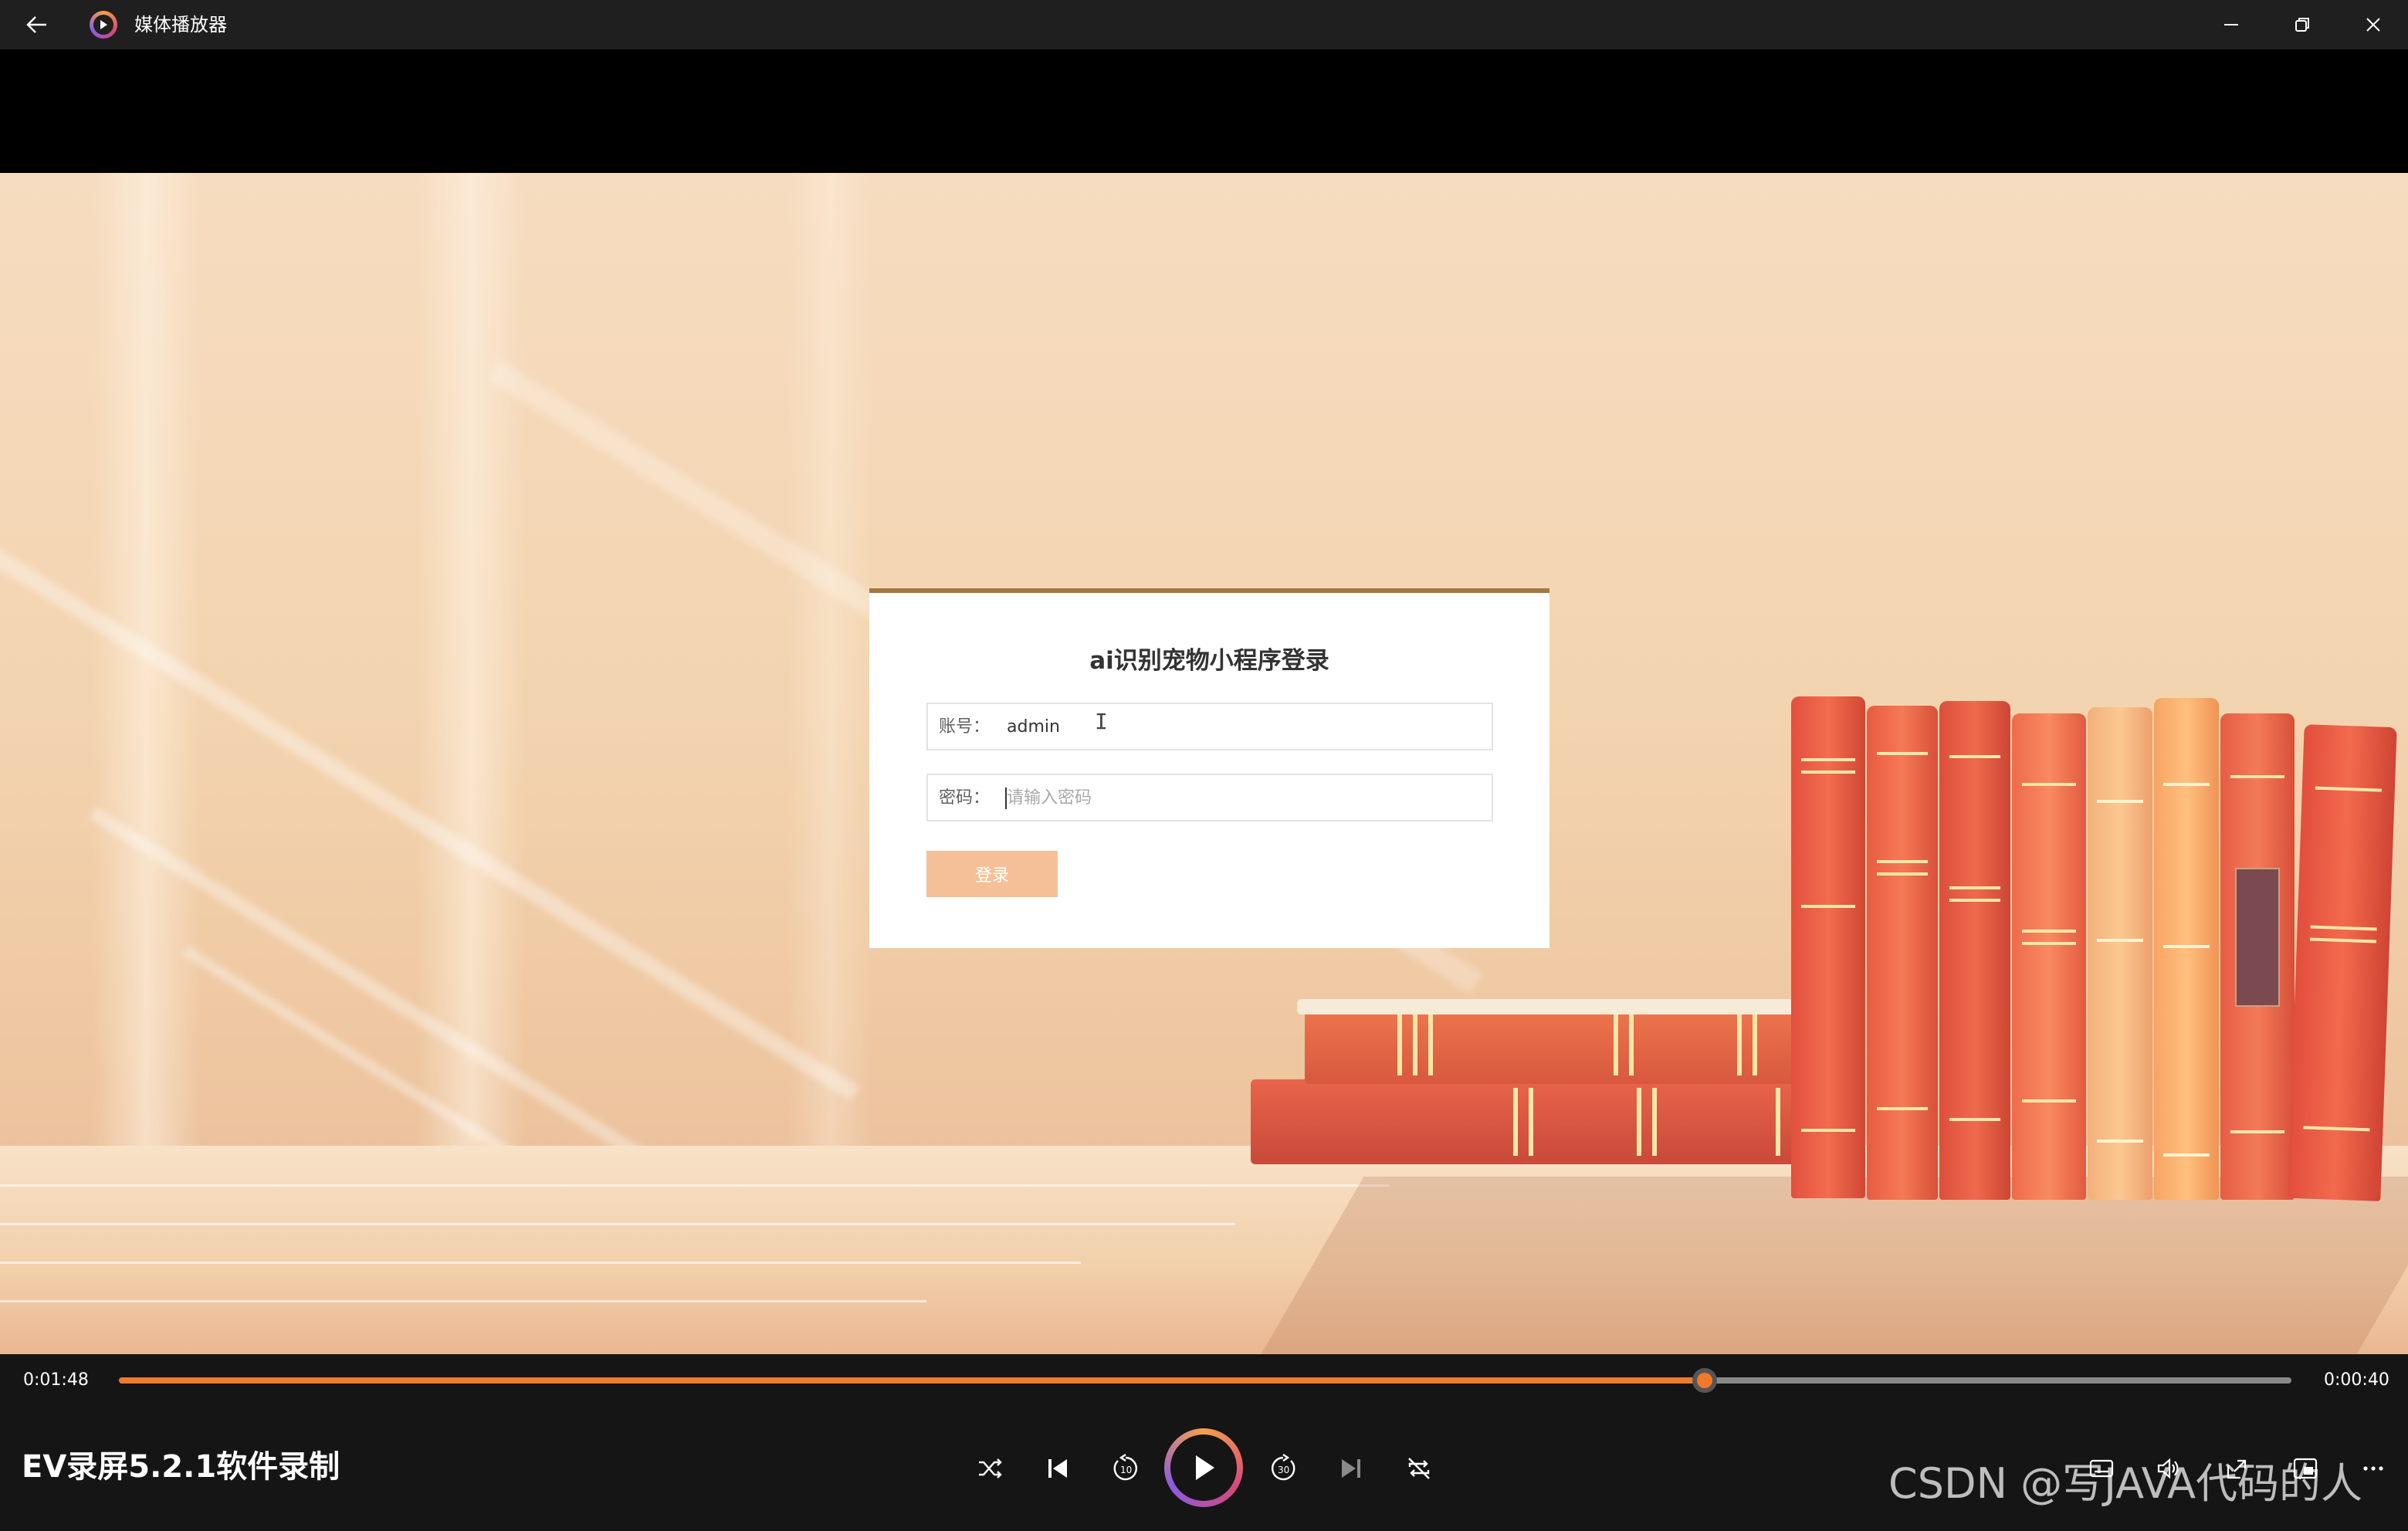 The height and width of the screenshot is (1531, 2408). Describe the element at coordinates (1049, 798) in the screenshot. I see `password-input: 请输入密码` at that location.